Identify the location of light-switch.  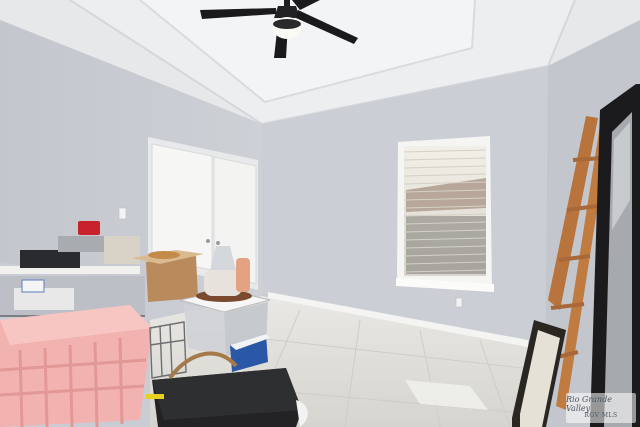
(122, 213).